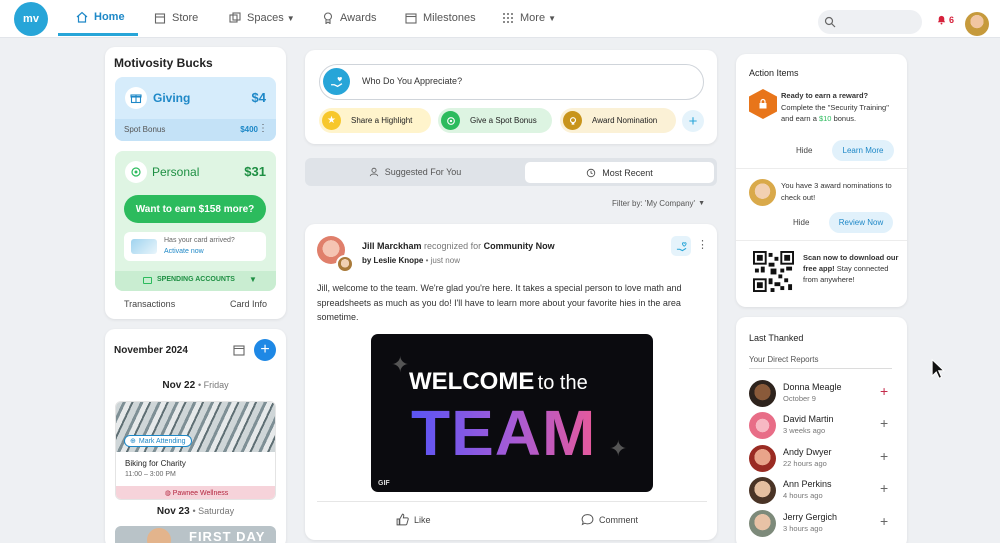 This screenshot has width=1000, height=543. Describe the element at coordinates (392, 260) in the screenshot. I see `post-by: by Leslie Knope` at that location.